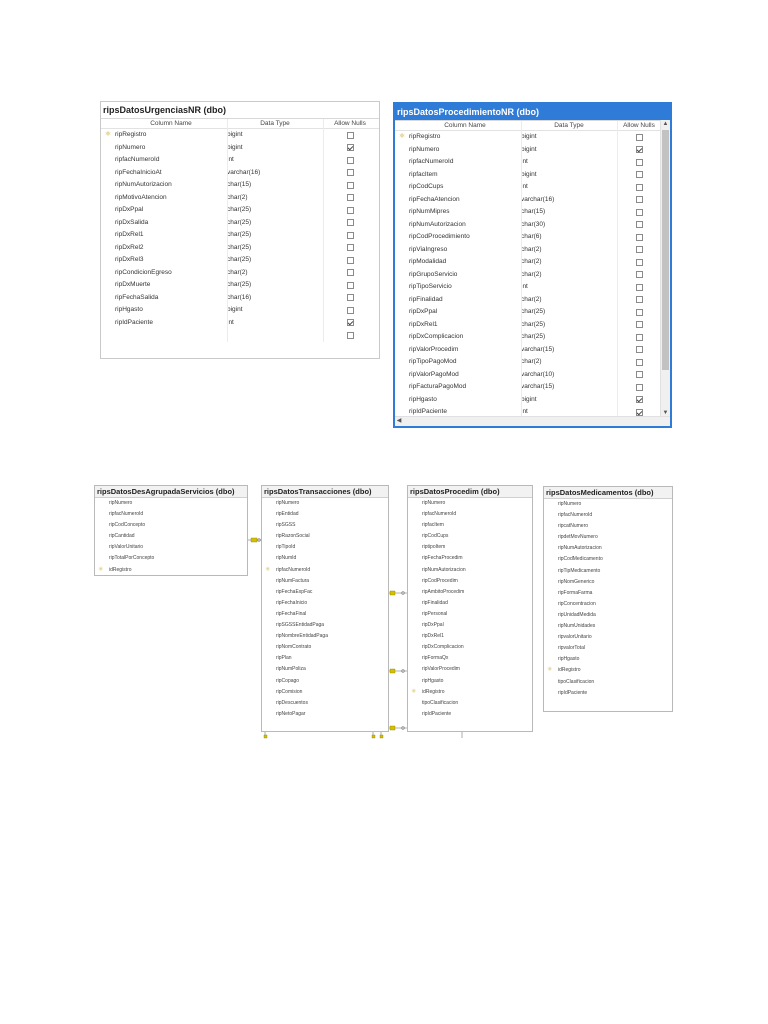 The height and width of the screenshot is (1024, 768). What do you see at coordinates (171, 547) in the screenshot?
I see `list-item: ripValorUnitario` at bounding box center [171, 547].